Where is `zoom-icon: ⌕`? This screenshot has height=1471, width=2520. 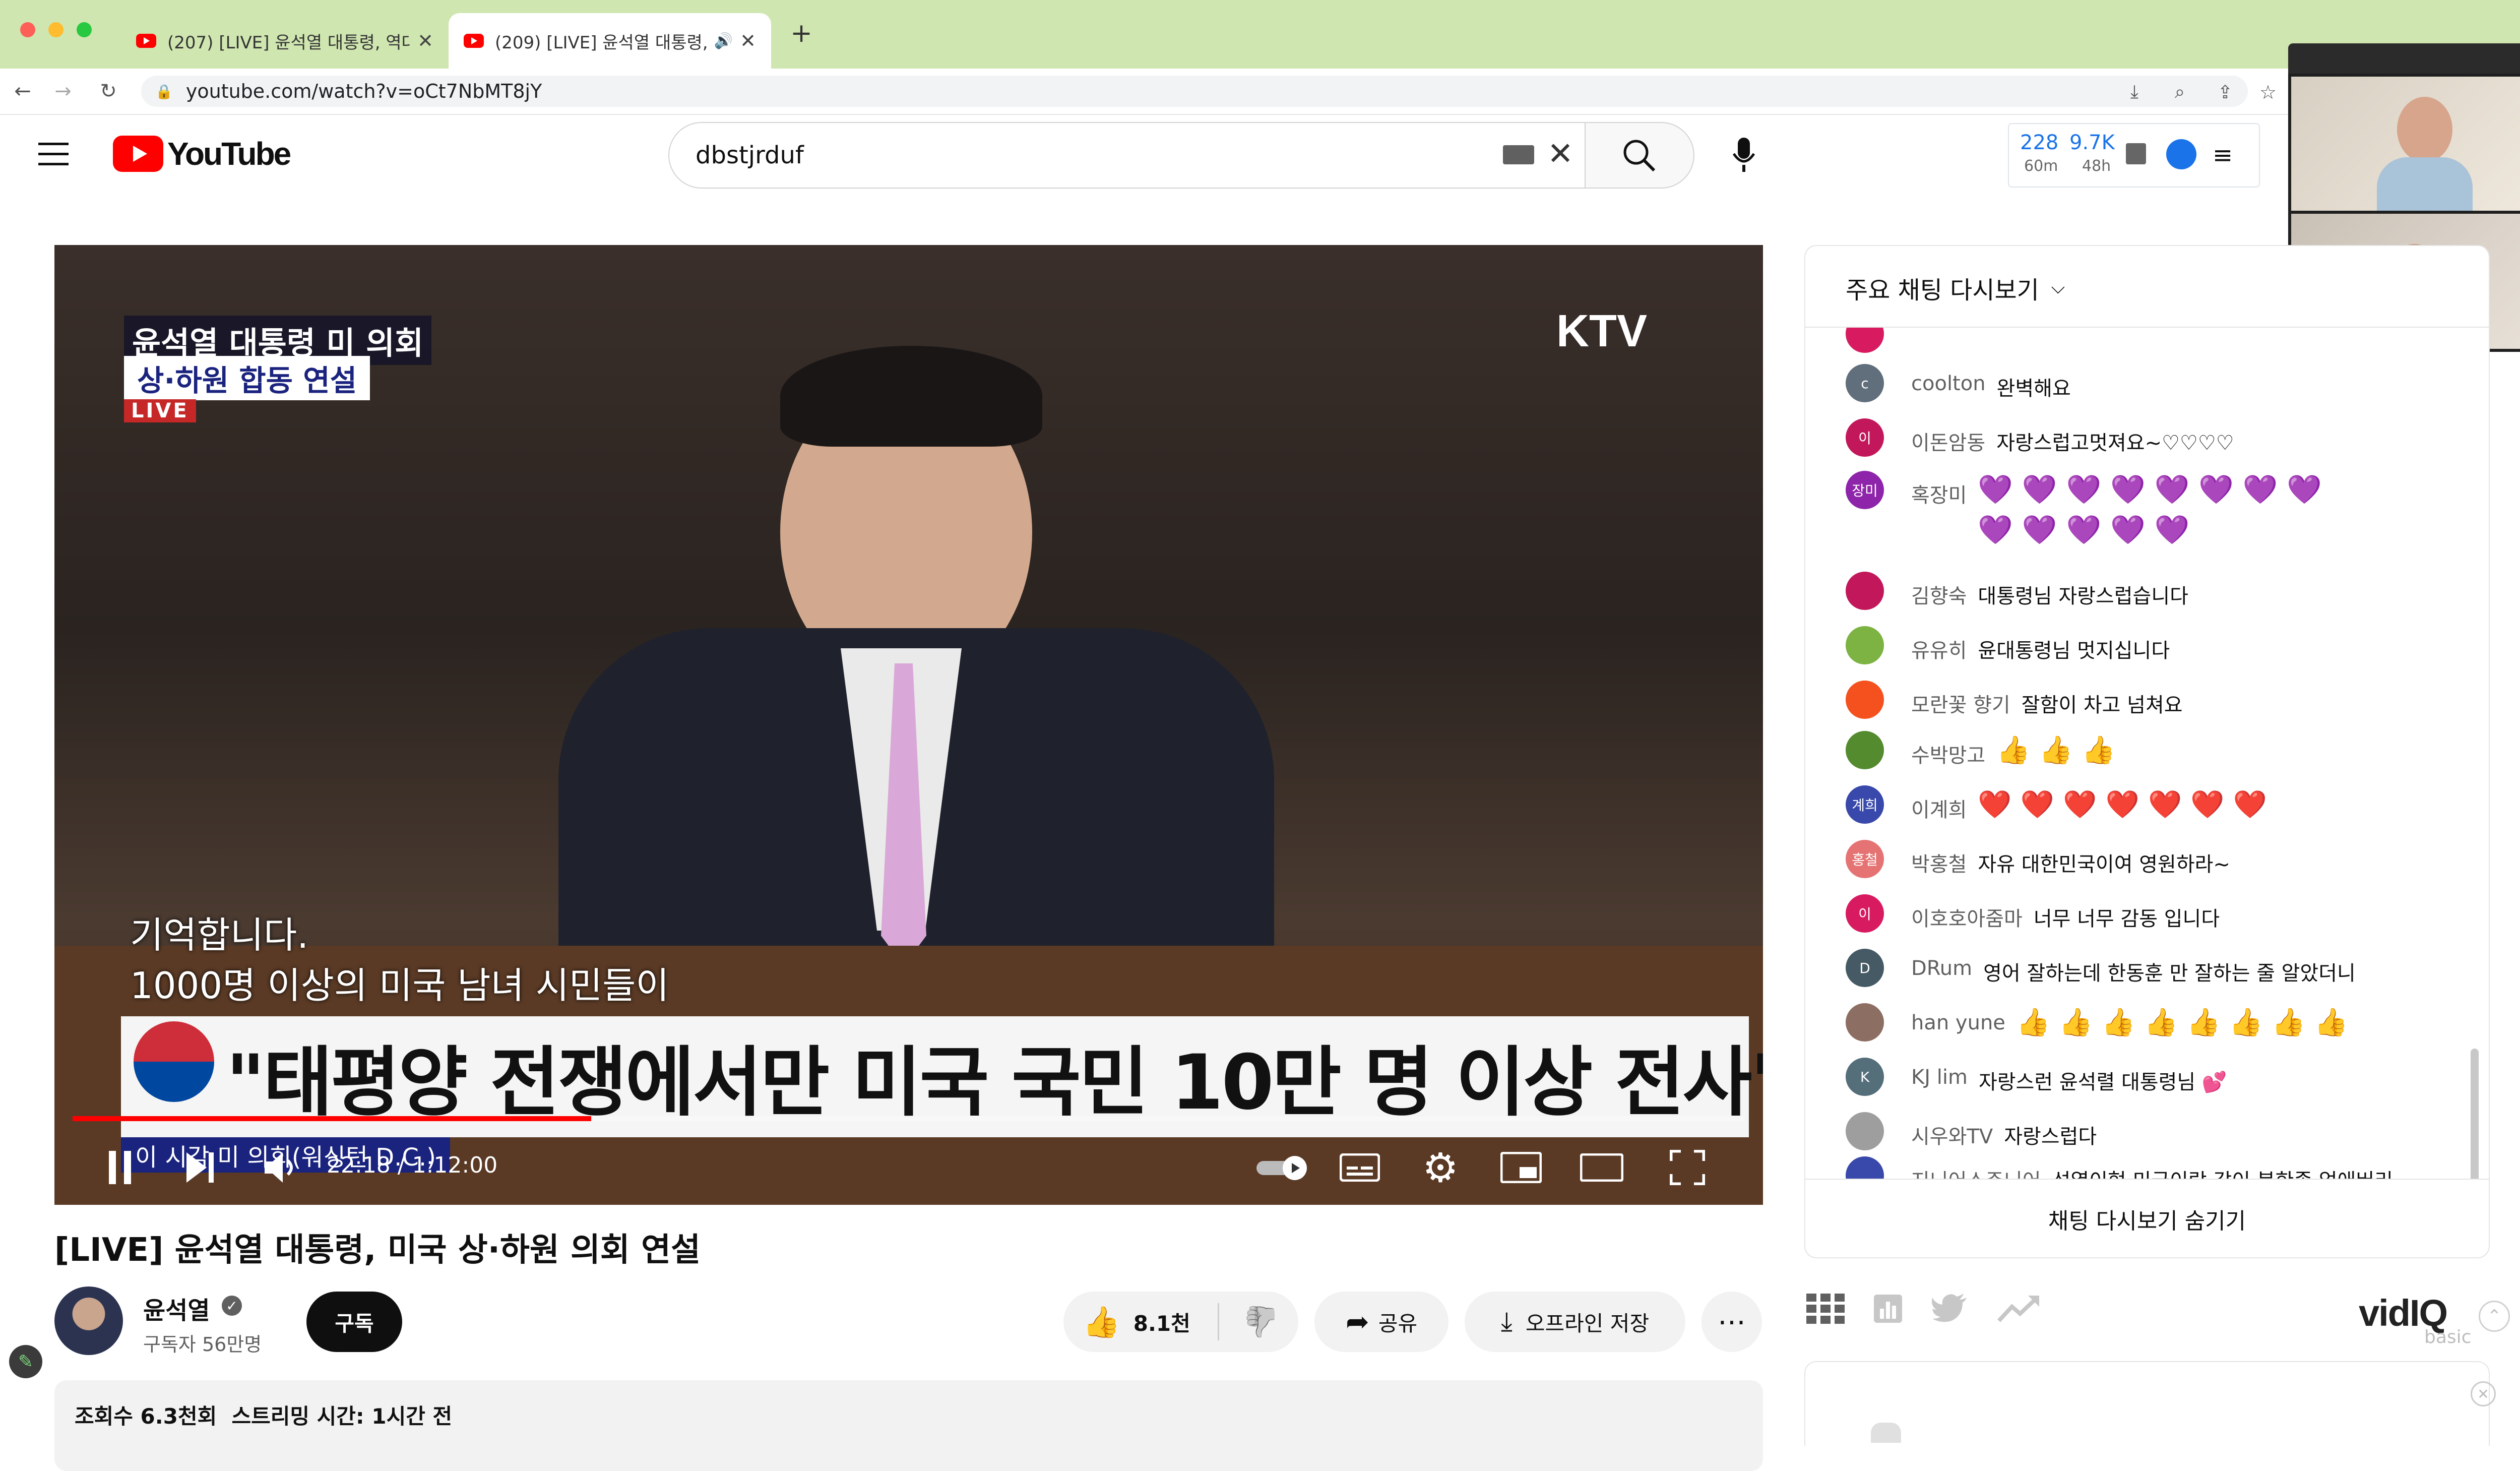
zoom-icon: ⌕ is located at coordinates (2180, 92).